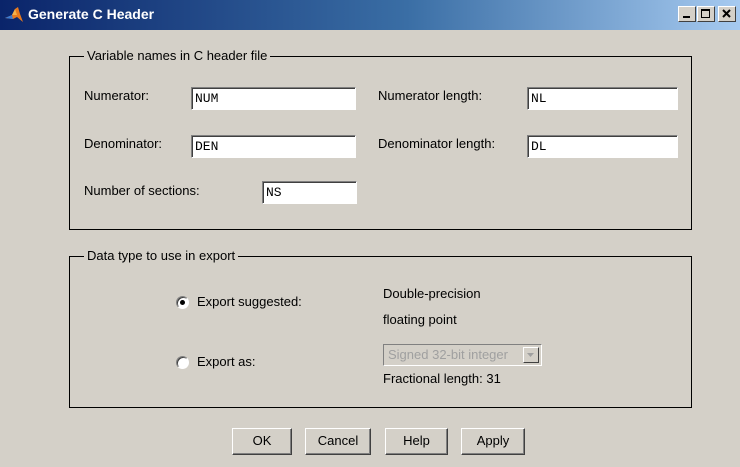 The image size is (740, 467). Describe the element at coordinates (687, 14) in the screenshot. I see `minimize-button` at that location.